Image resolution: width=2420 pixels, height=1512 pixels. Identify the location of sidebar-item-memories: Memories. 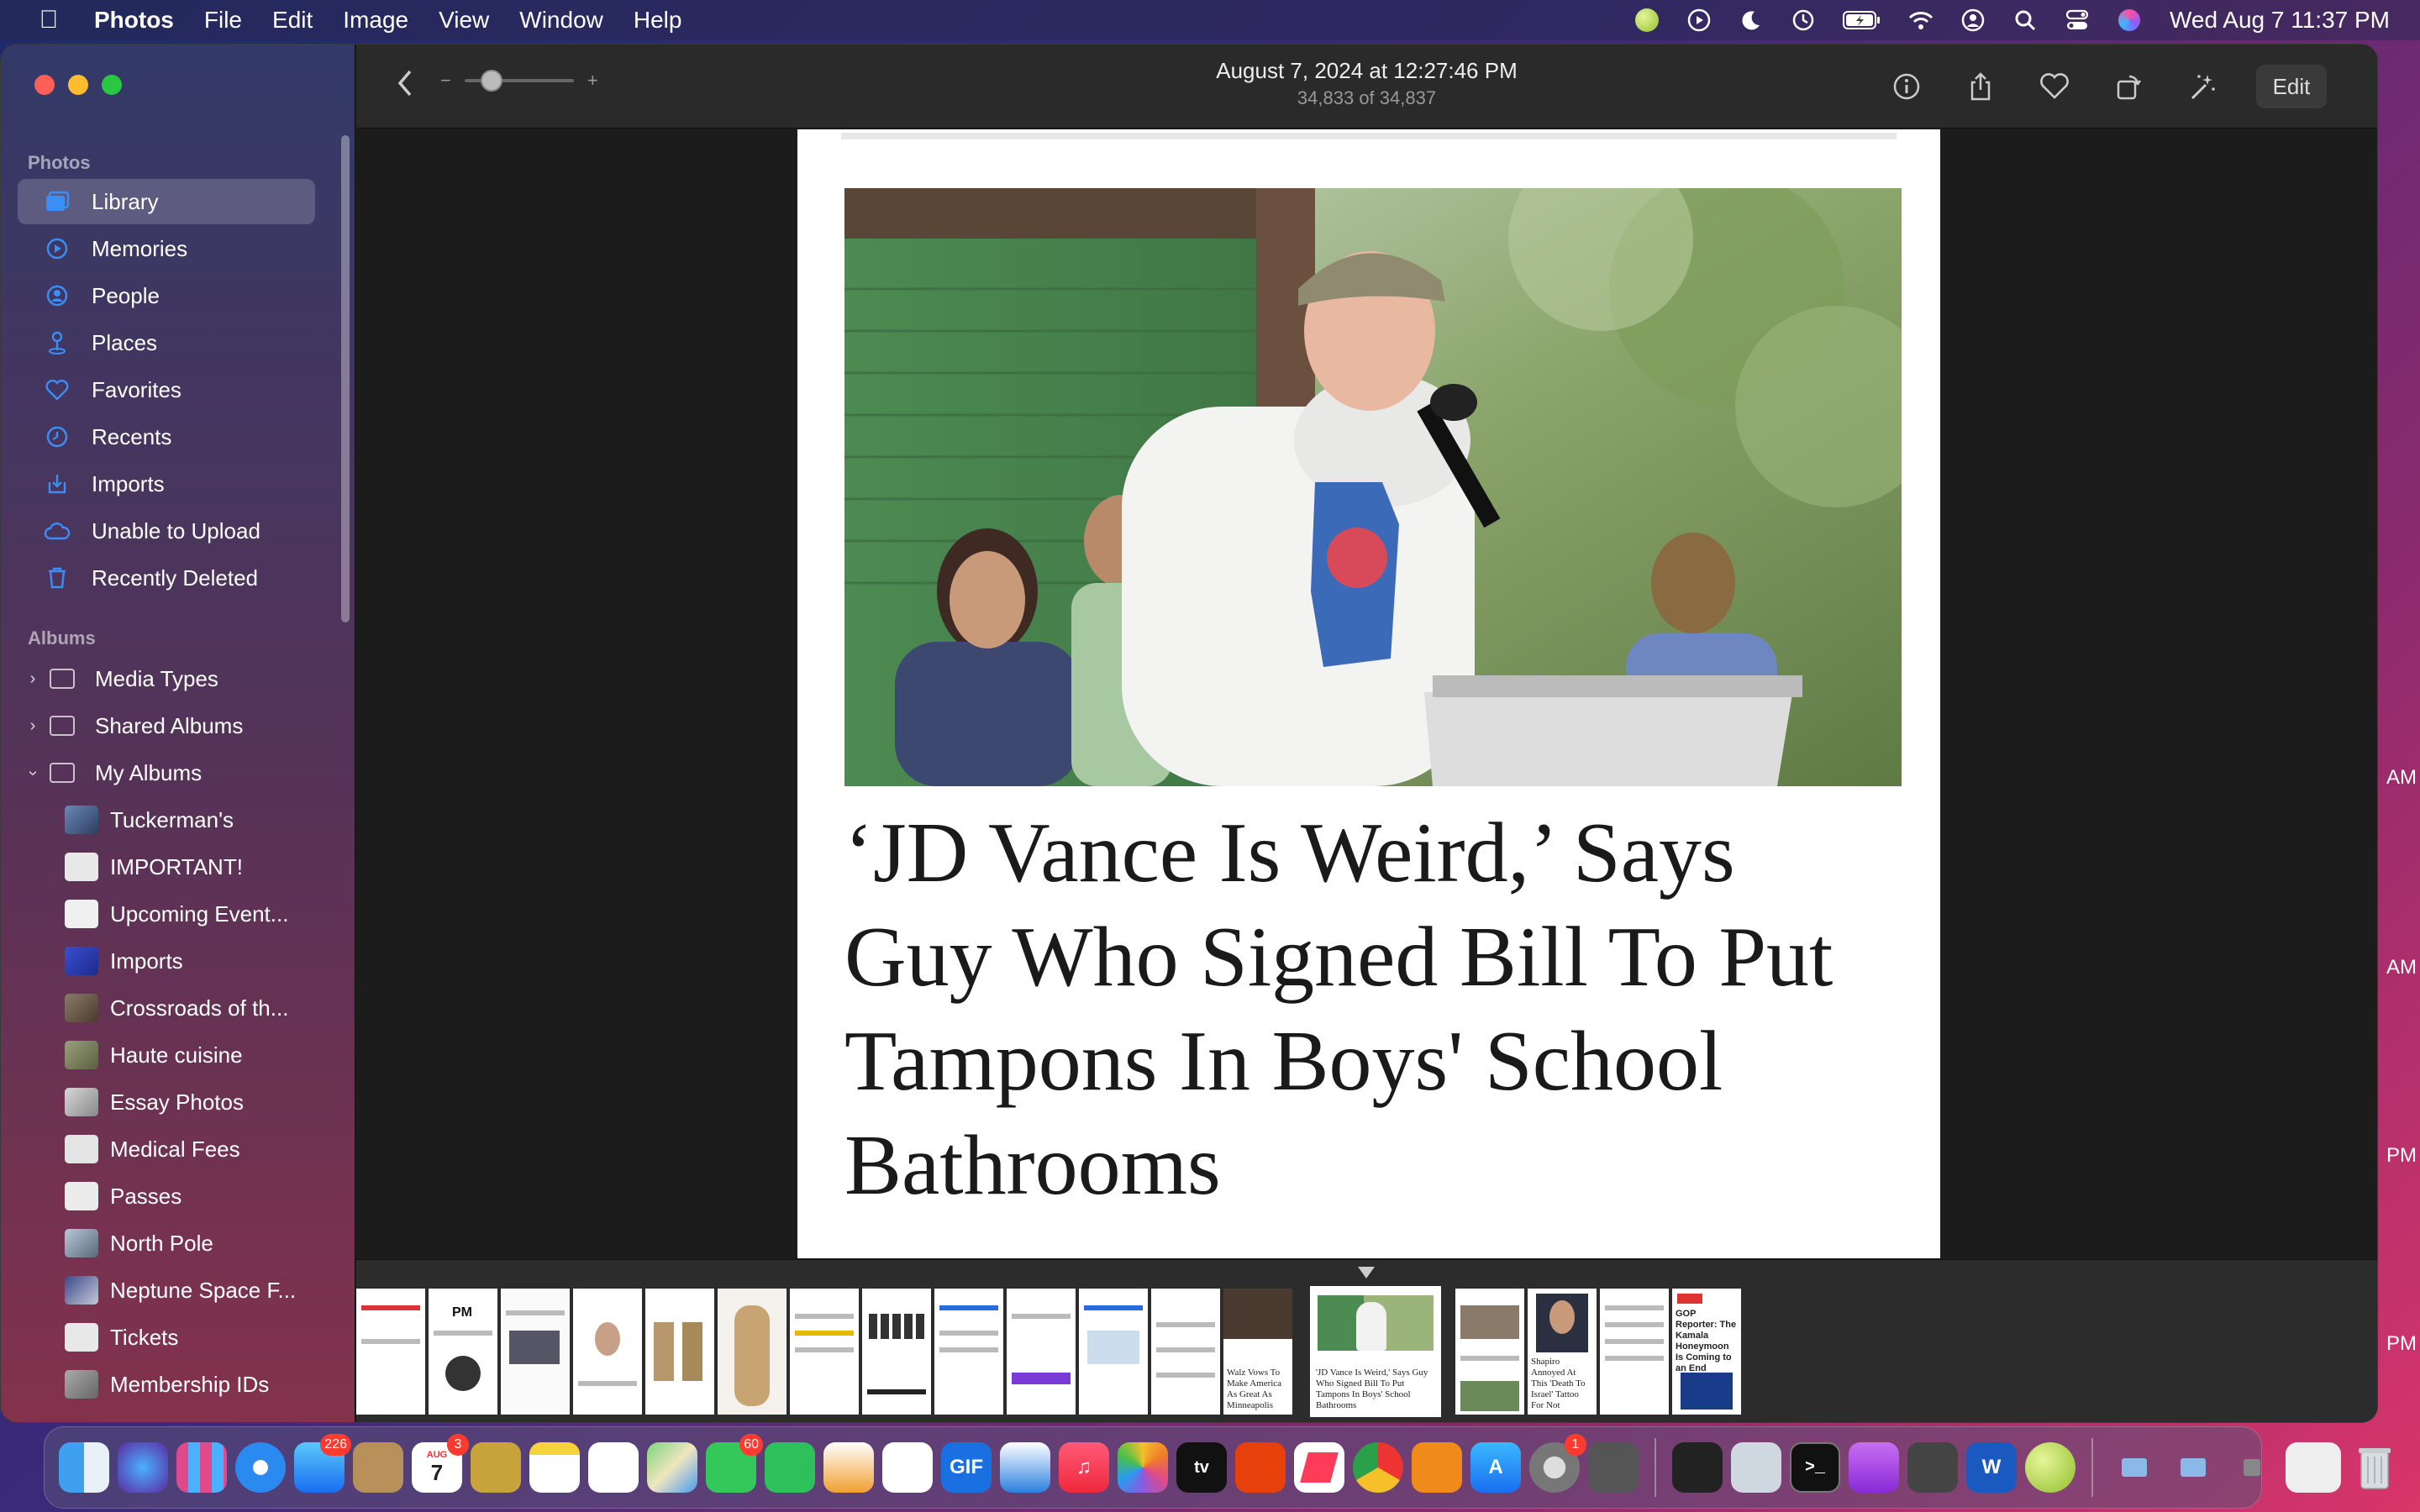
(166, 248).